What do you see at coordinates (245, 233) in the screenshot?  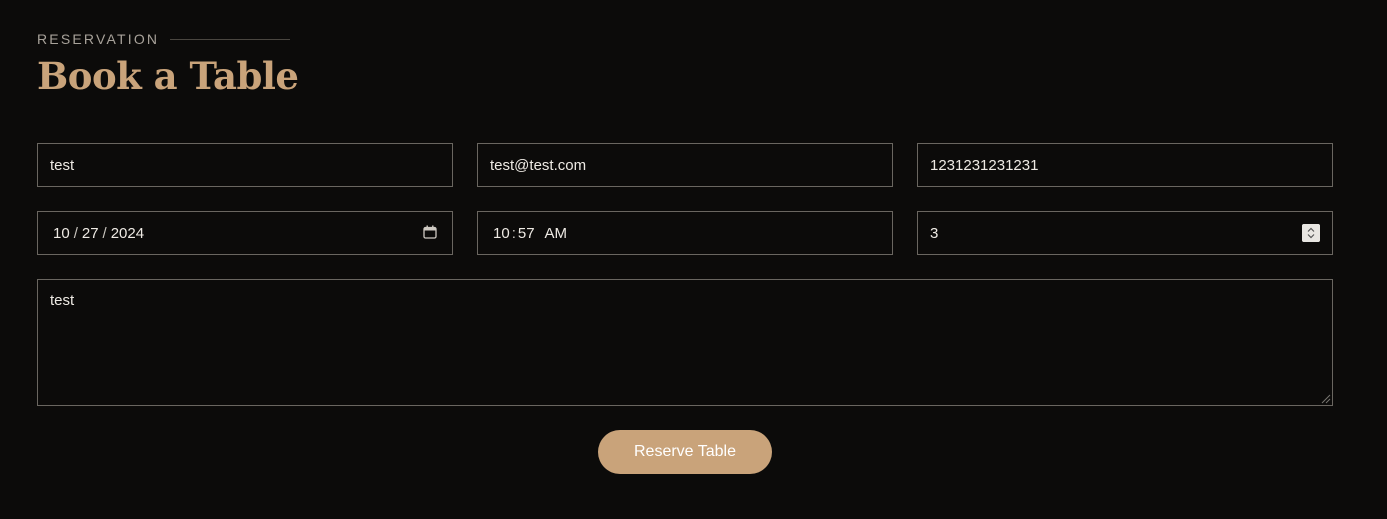 I see `date-input: 10 / 27 / 2024` at bounding box center [245, 233].